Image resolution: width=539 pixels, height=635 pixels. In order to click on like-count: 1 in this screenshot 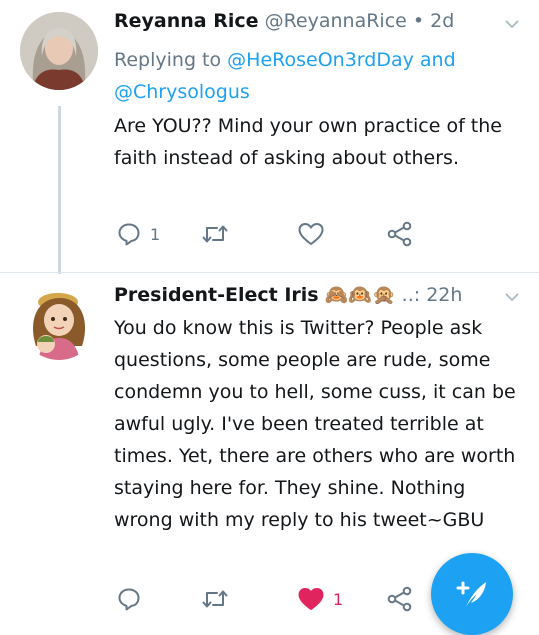, I will do `click(338, 599)`.